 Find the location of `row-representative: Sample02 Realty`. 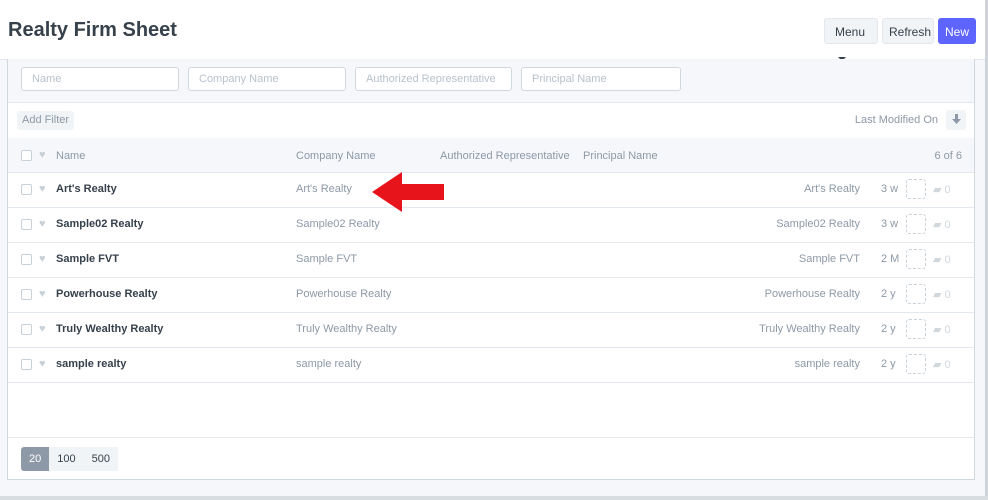

row-representative: Sample02 Realty is located at coordinates (818, 224).